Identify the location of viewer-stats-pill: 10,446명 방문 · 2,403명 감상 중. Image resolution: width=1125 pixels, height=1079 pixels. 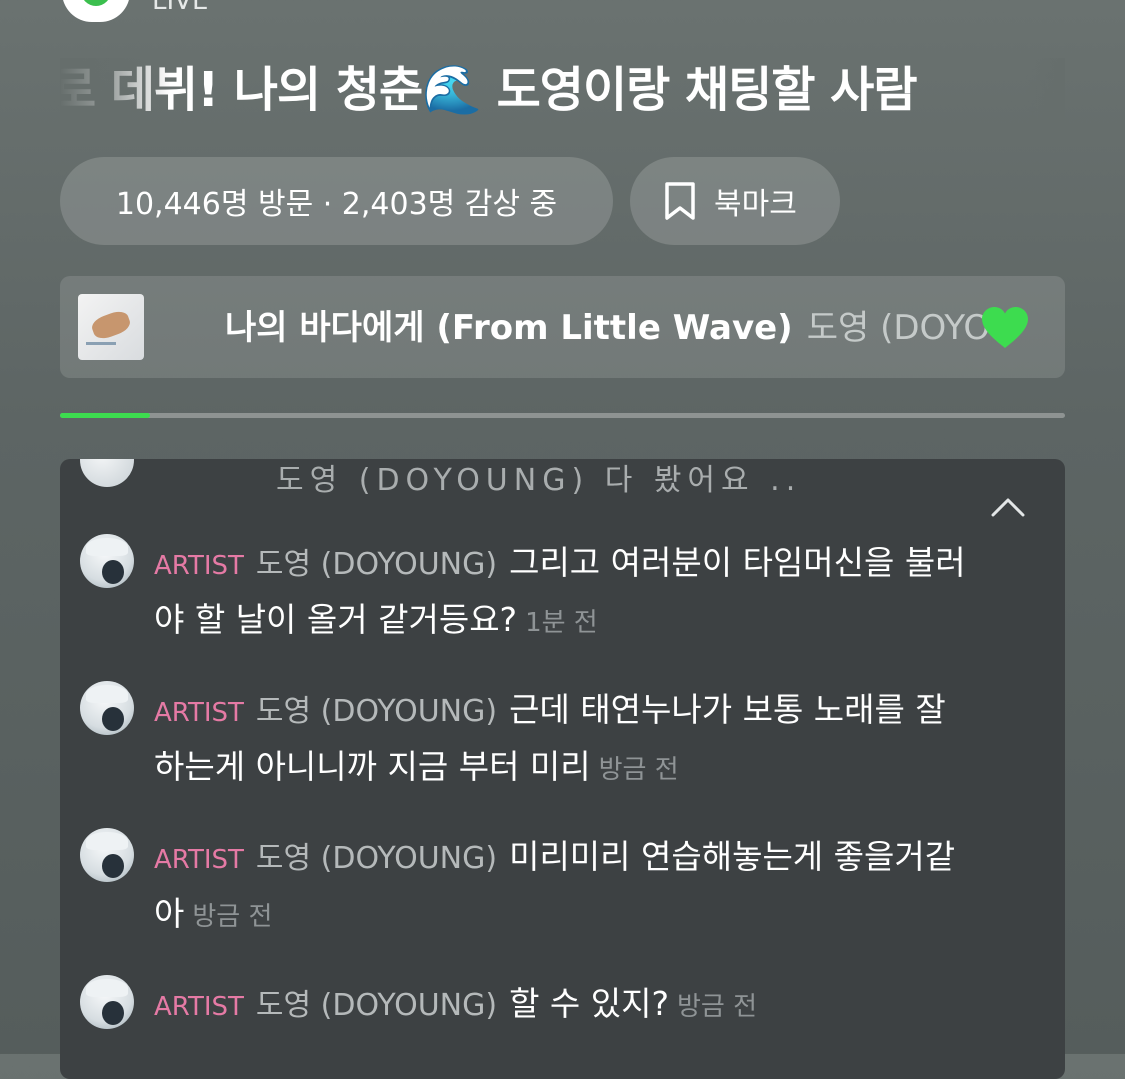
(336, 201).